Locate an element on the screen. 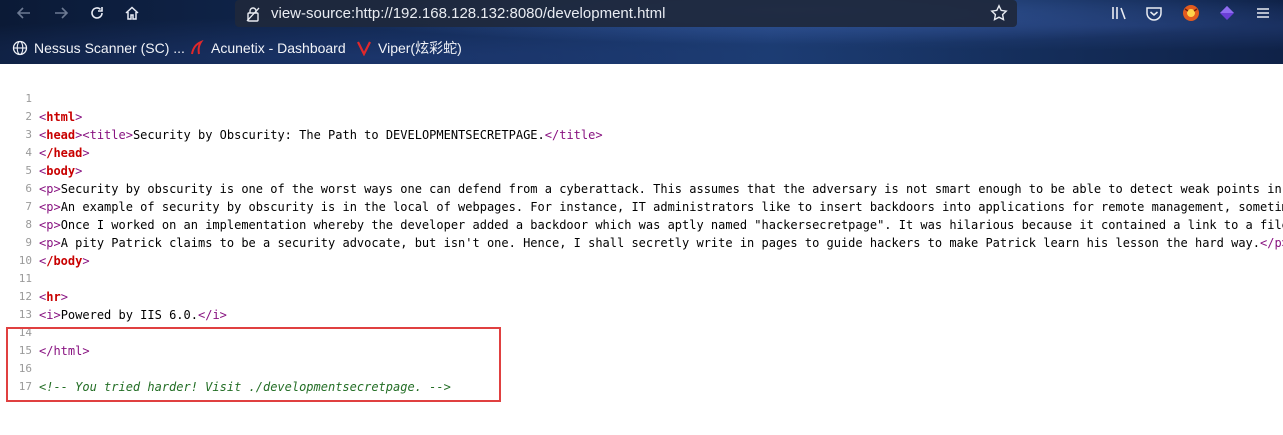  source-line: 10 is located at coordinates (641, 250).